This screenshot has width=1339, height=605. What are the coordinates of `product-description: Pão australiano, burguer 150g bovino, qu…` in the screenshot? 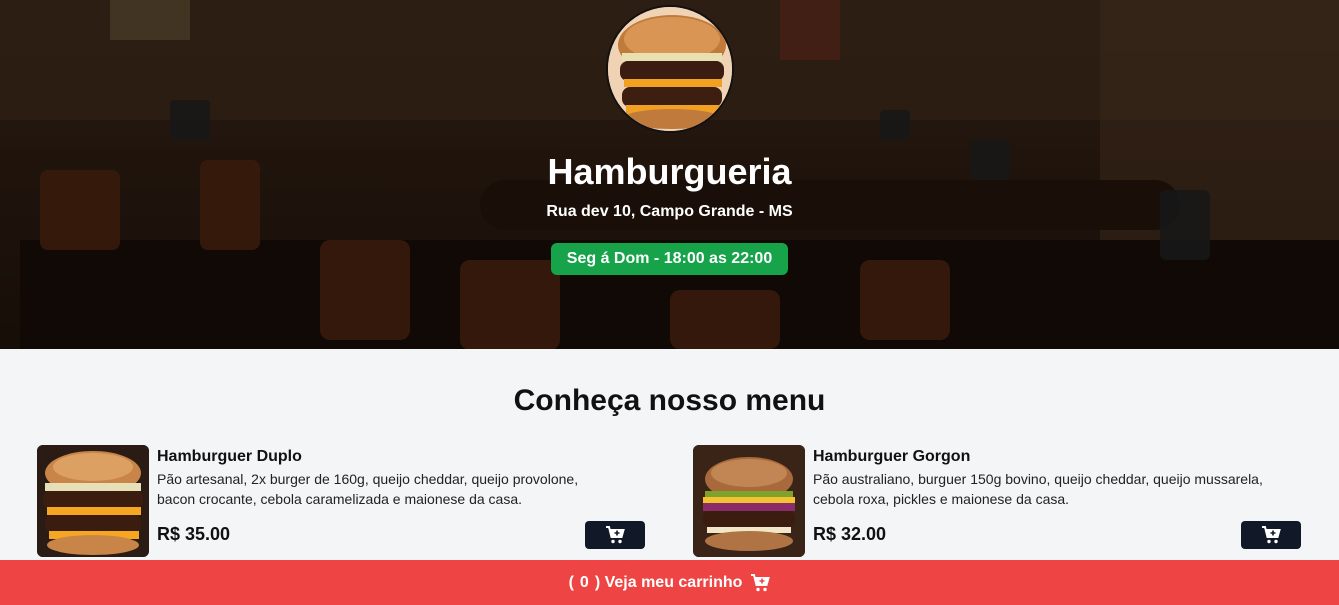 It's located at (1038, 489).